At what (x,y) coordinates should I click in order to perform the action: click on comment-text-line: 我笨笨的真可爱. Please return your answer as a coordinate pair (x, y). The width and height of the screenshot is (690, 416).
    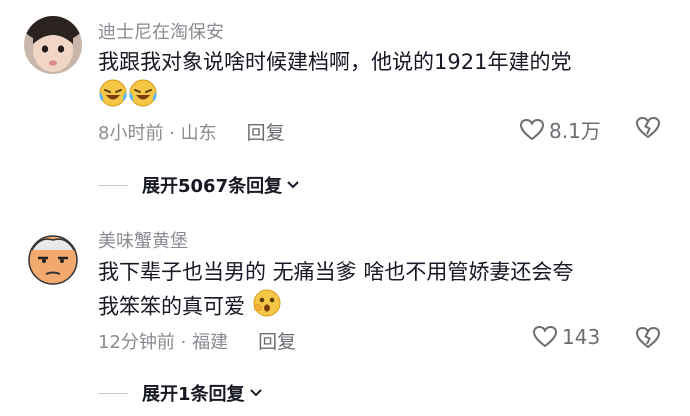
    Looking at the image, I should click on (171, 306).